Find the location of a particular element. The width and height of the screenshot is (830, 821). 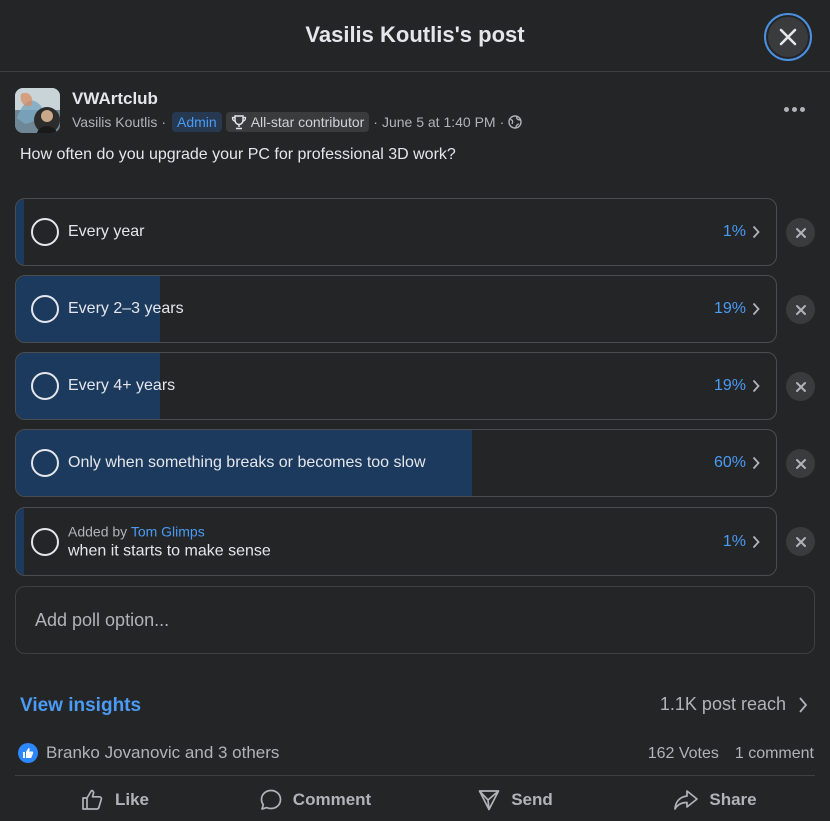

added-by-prefix: Added by is located at coordinates (98, 531).